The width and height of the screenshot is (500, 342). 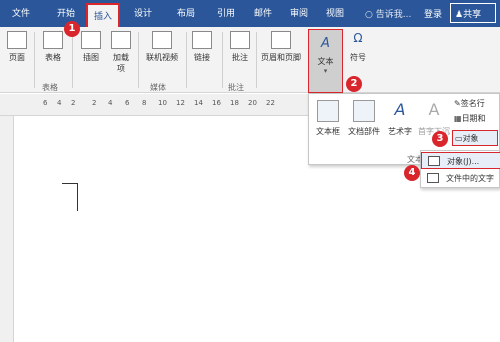 I want to click on tab-view: 视图, so click(x=335, y=12).